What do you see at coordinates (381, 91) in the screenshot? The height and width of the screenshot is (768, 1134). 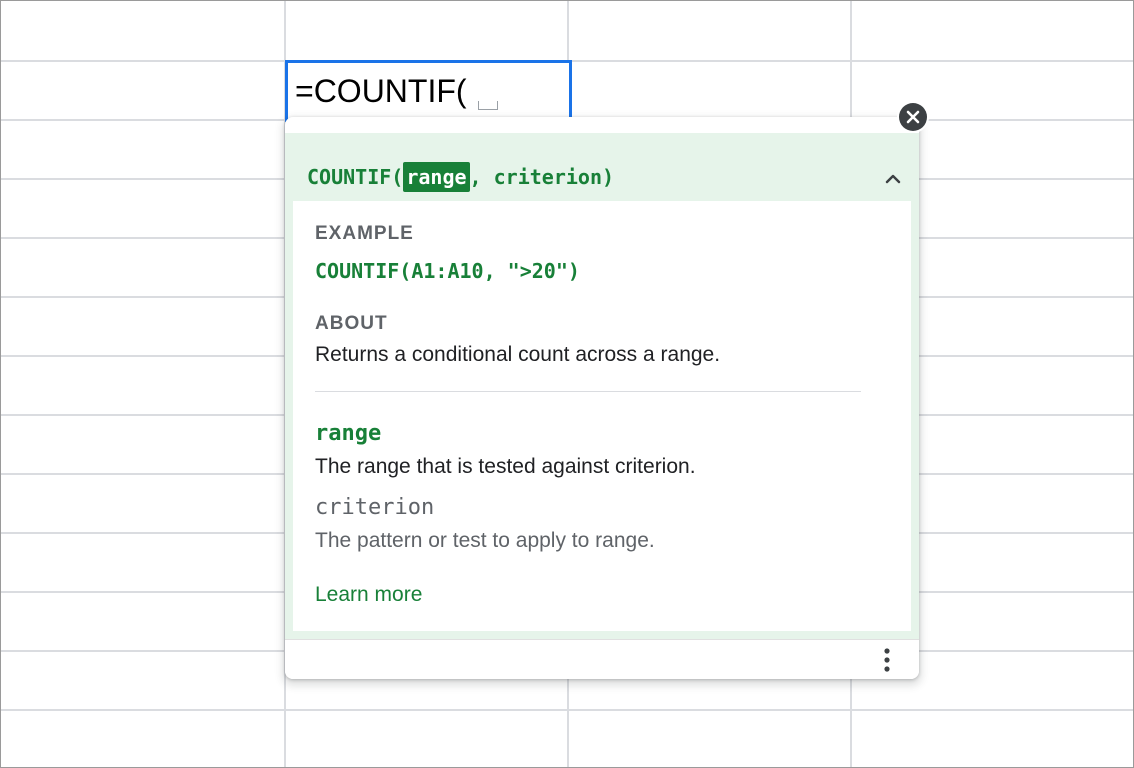 I see `cell-formula-text: =COUNTIF(` at bounding box center [381, 91].